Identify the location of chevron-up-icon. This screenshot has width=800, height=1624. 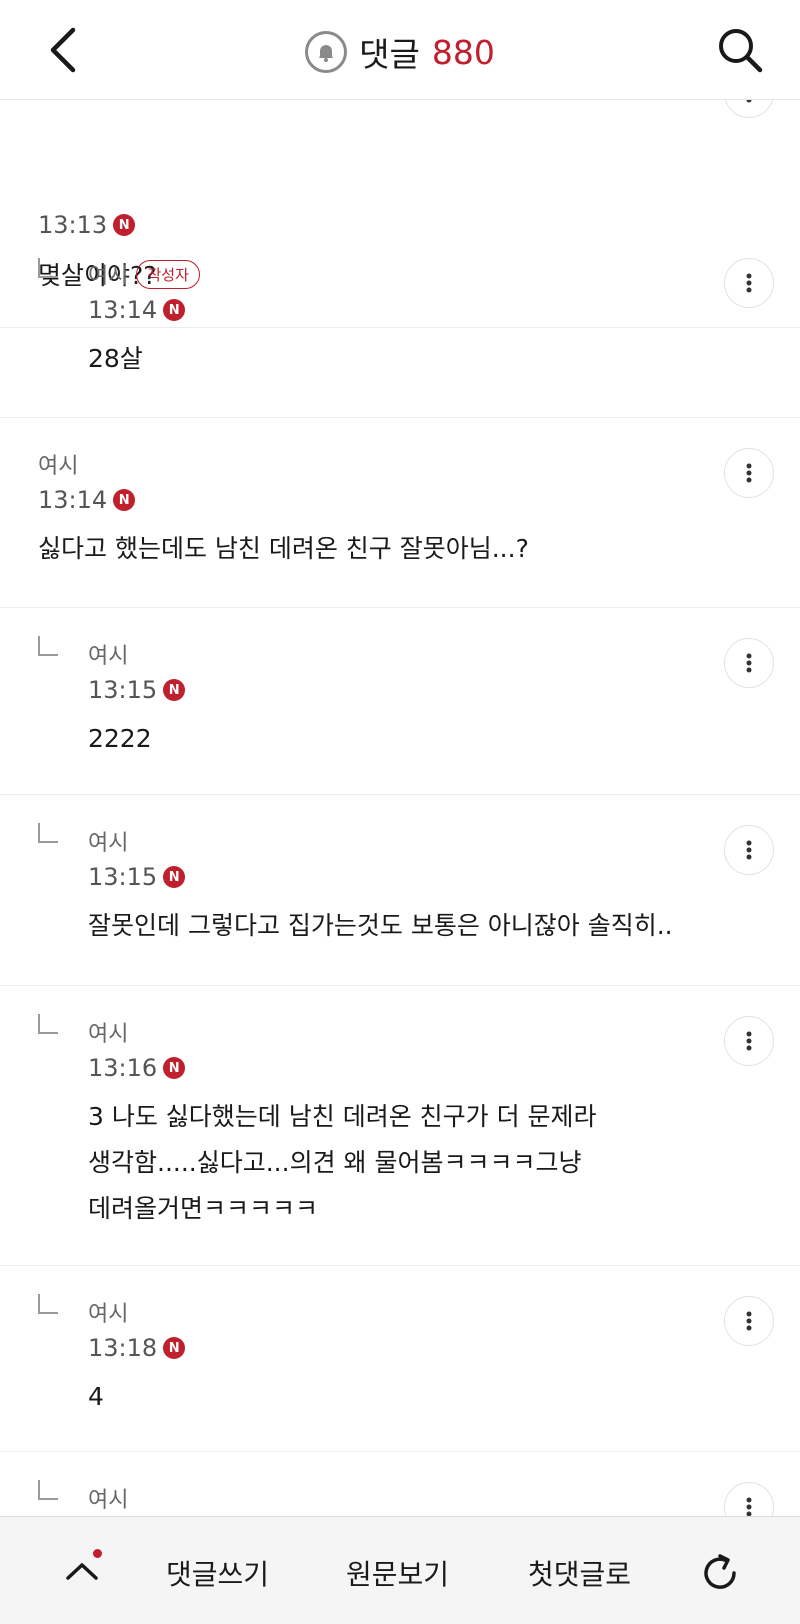
(82, 1571).